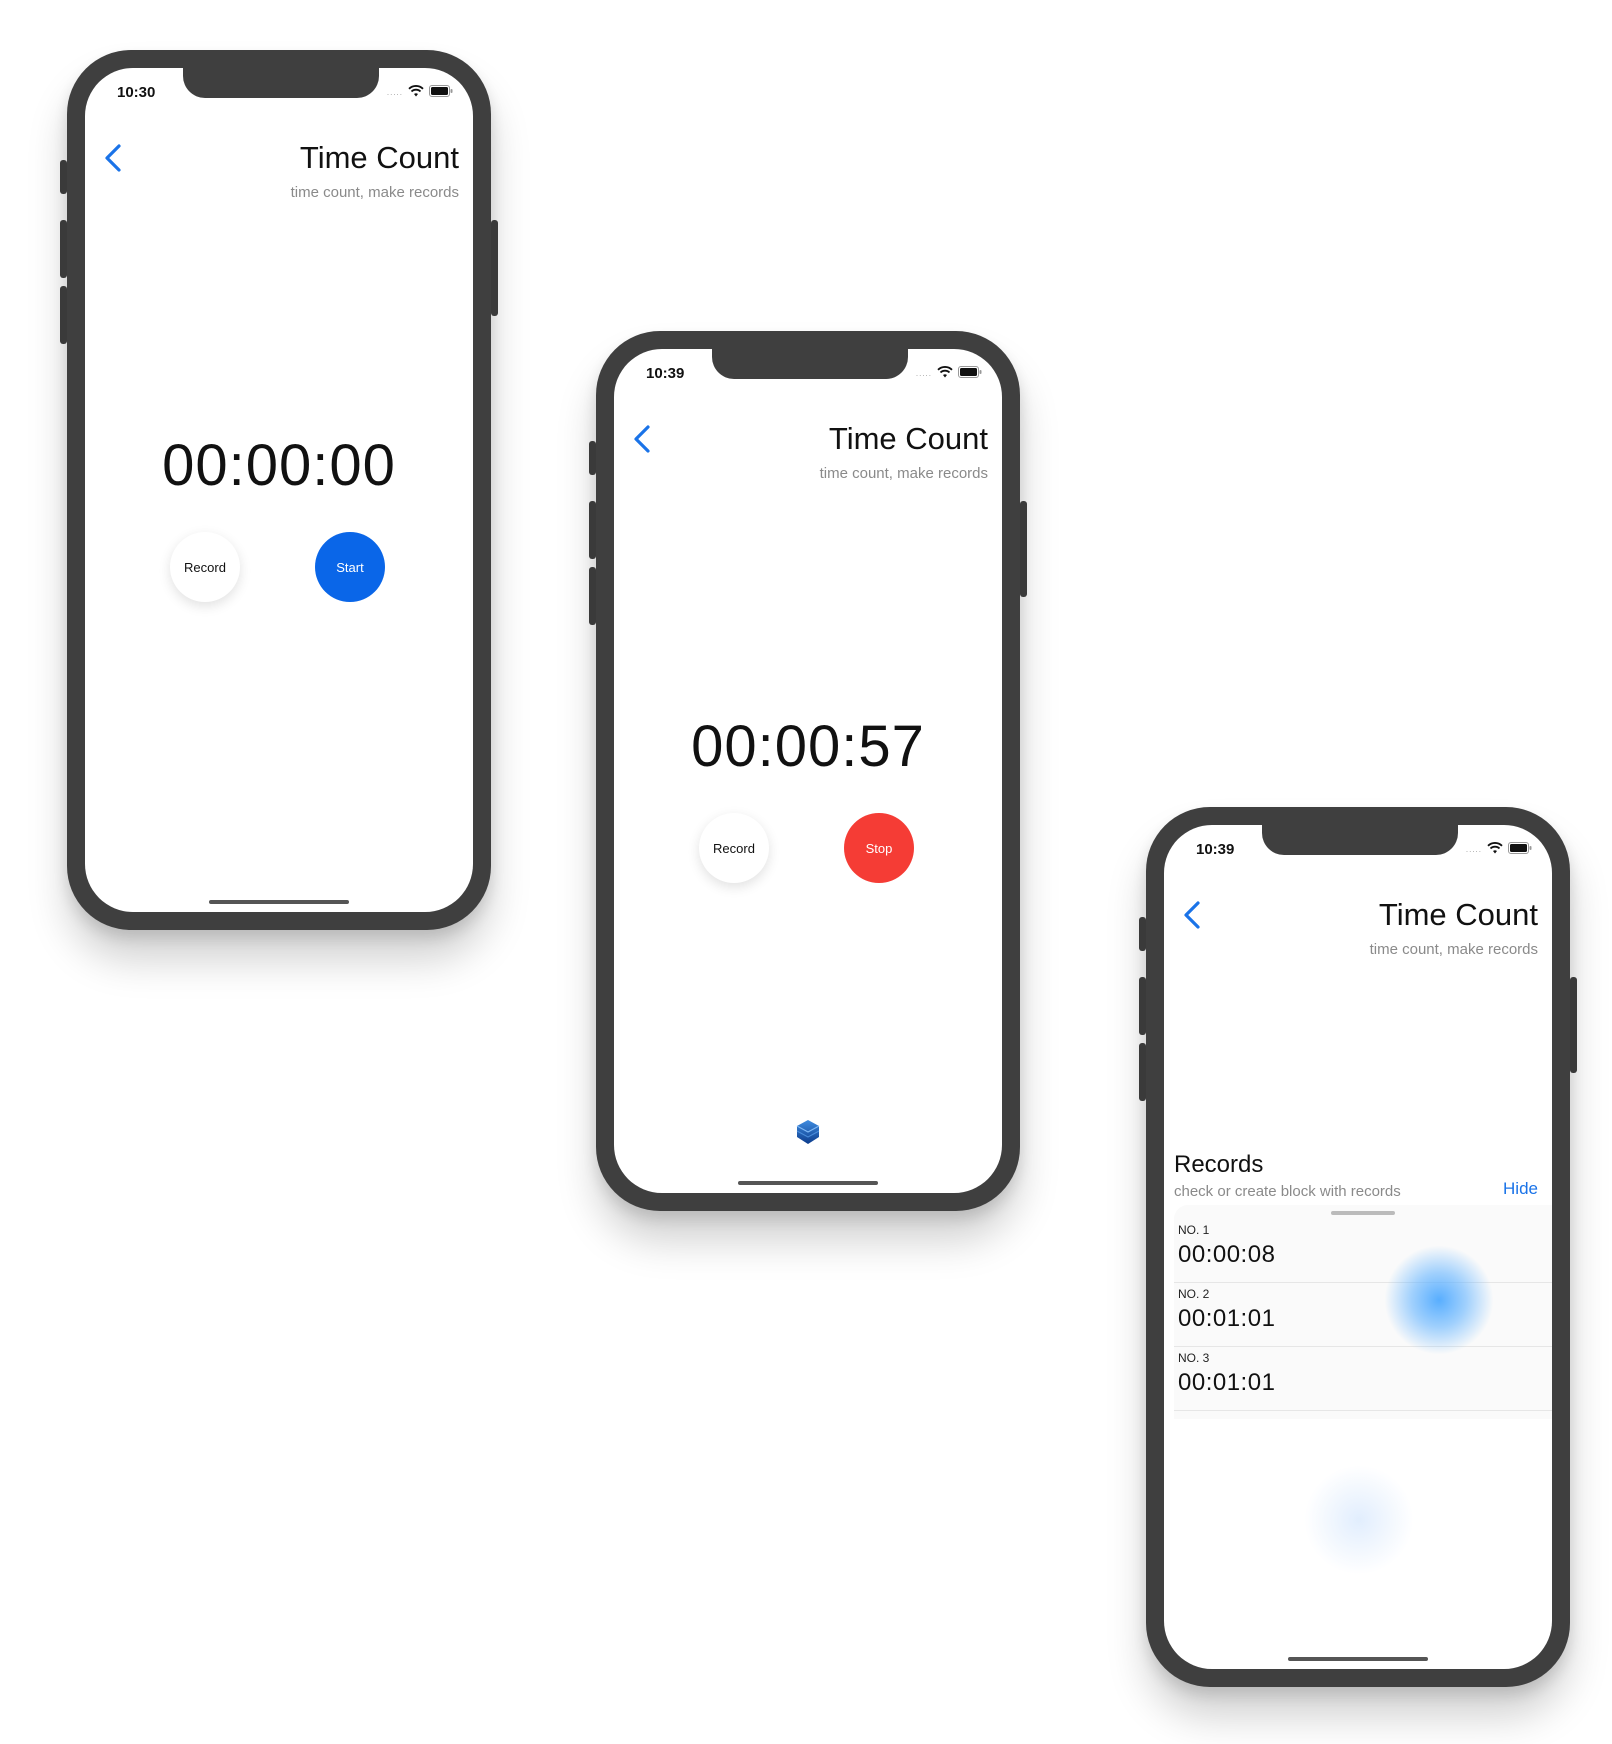 This screenshot has height=1744, width=1612. Describe the element at coordinates (1227, 1254) in the screenshot. I see `record-time: 00:00:08` at that location.